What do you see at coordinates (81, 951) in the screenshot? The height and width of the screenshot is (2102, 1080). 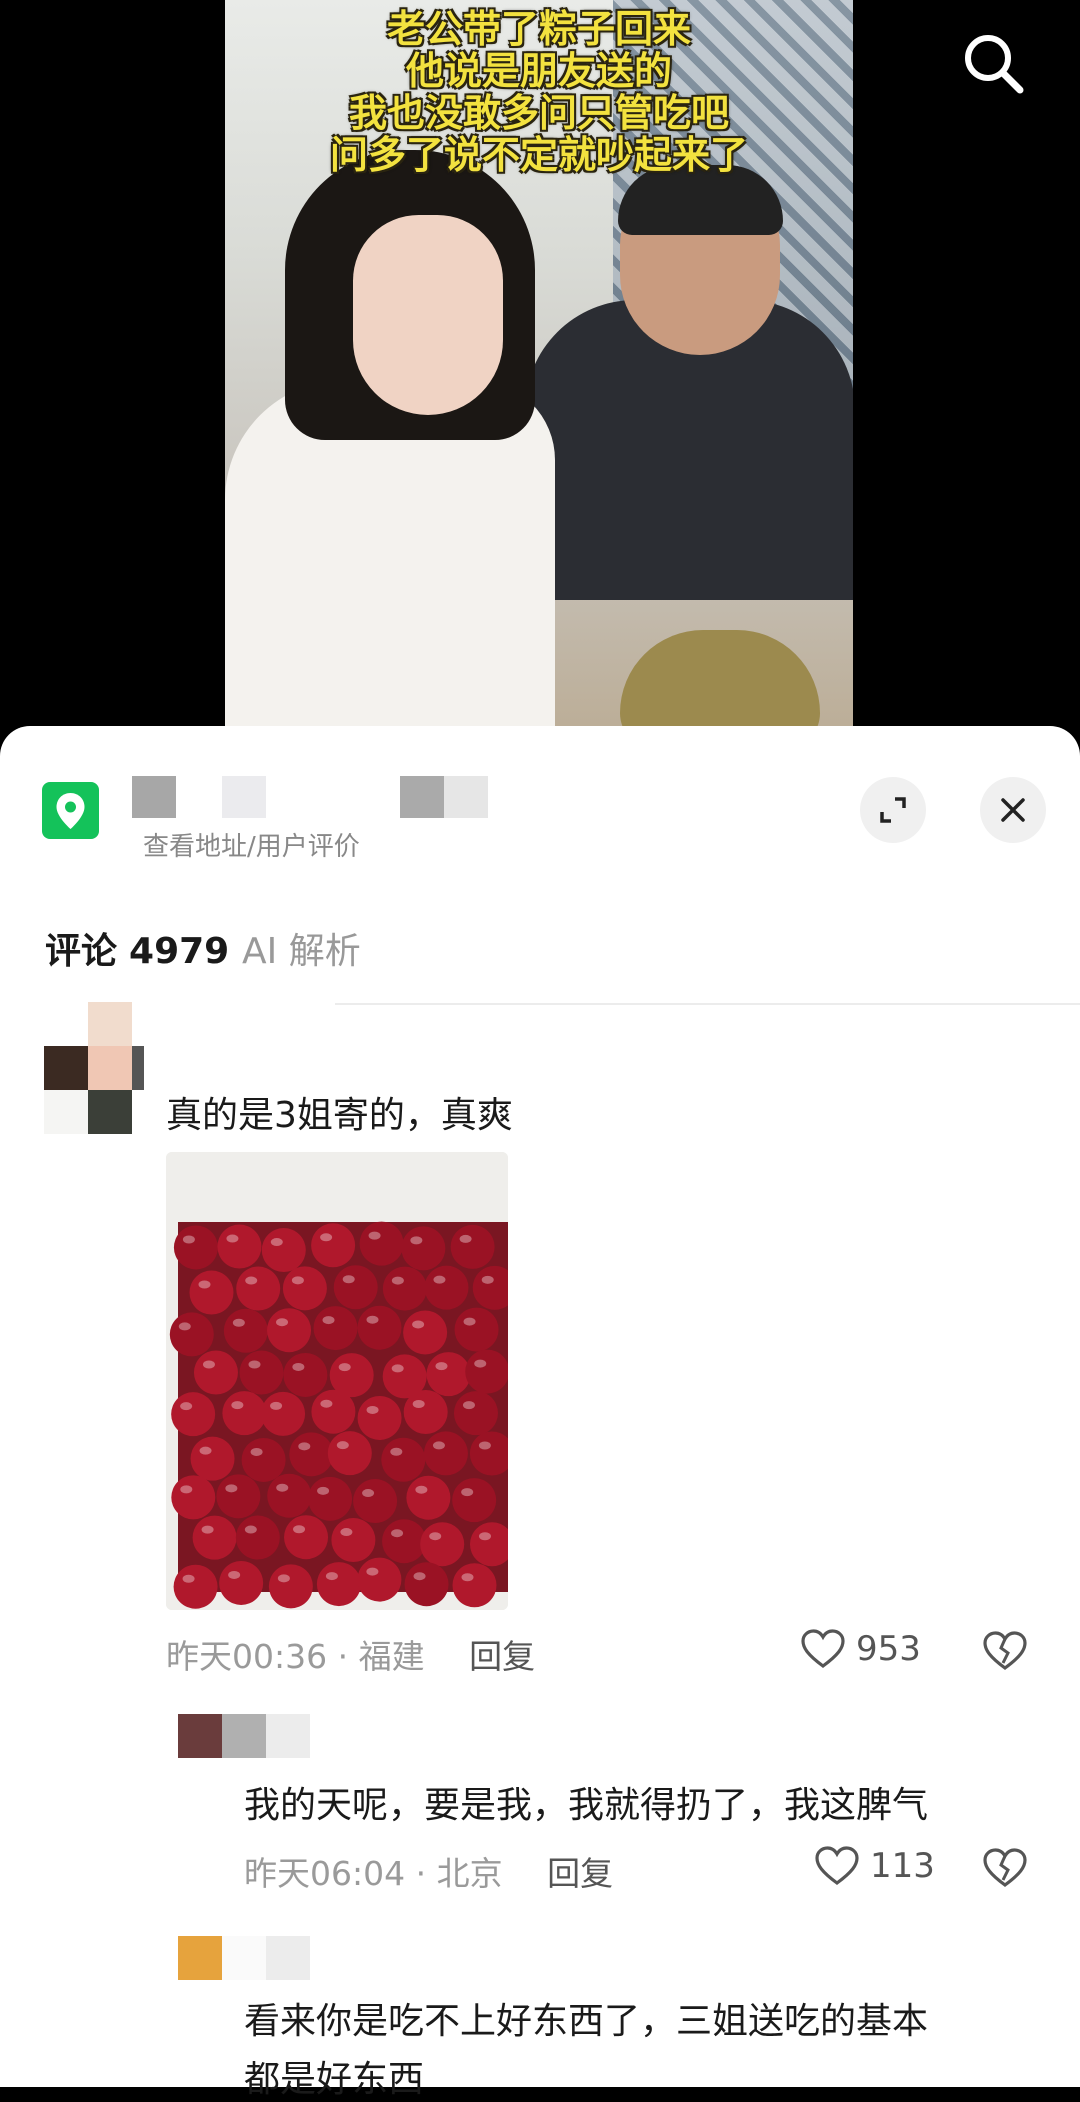 I see `tab-comments-label: 评论` at bounding box center [81, 951].